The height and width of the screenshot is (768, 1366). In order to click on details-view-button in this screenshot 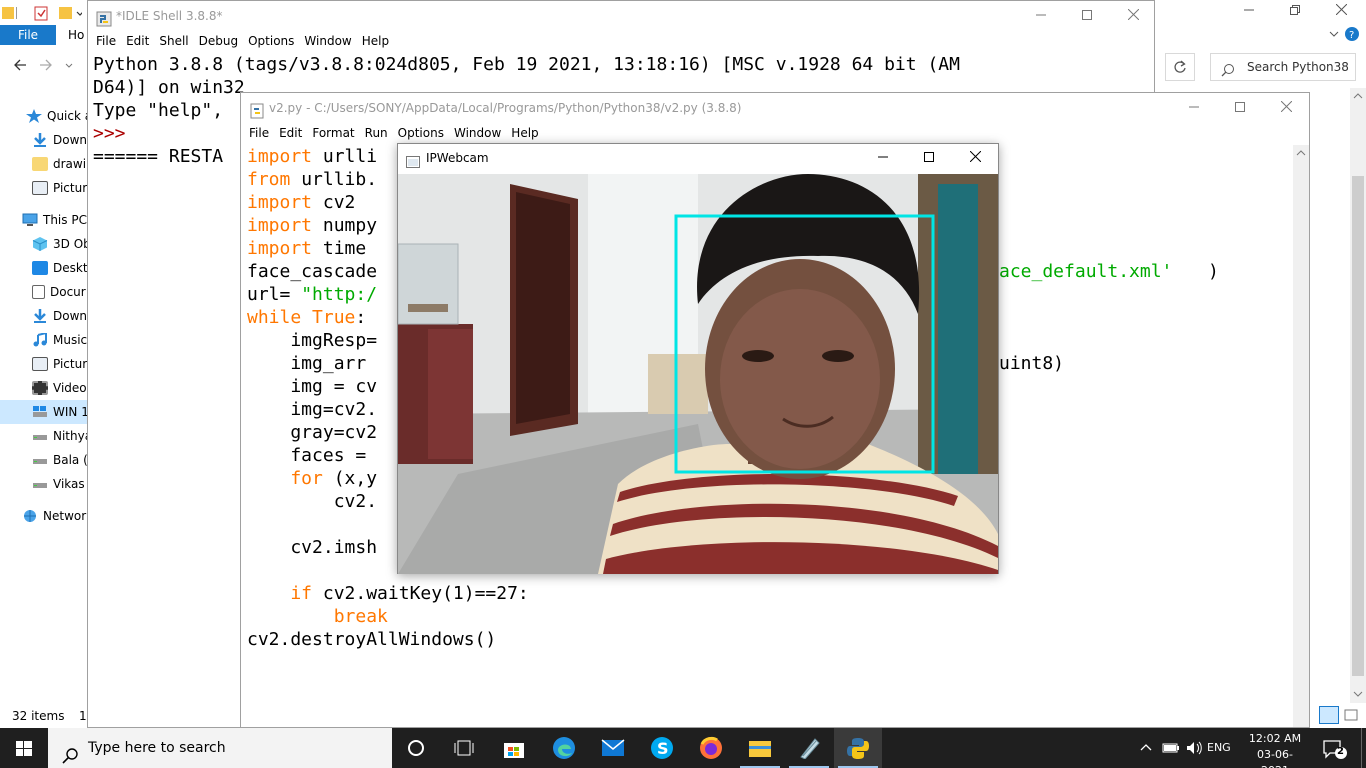, I will do `click(1329, 715)`.